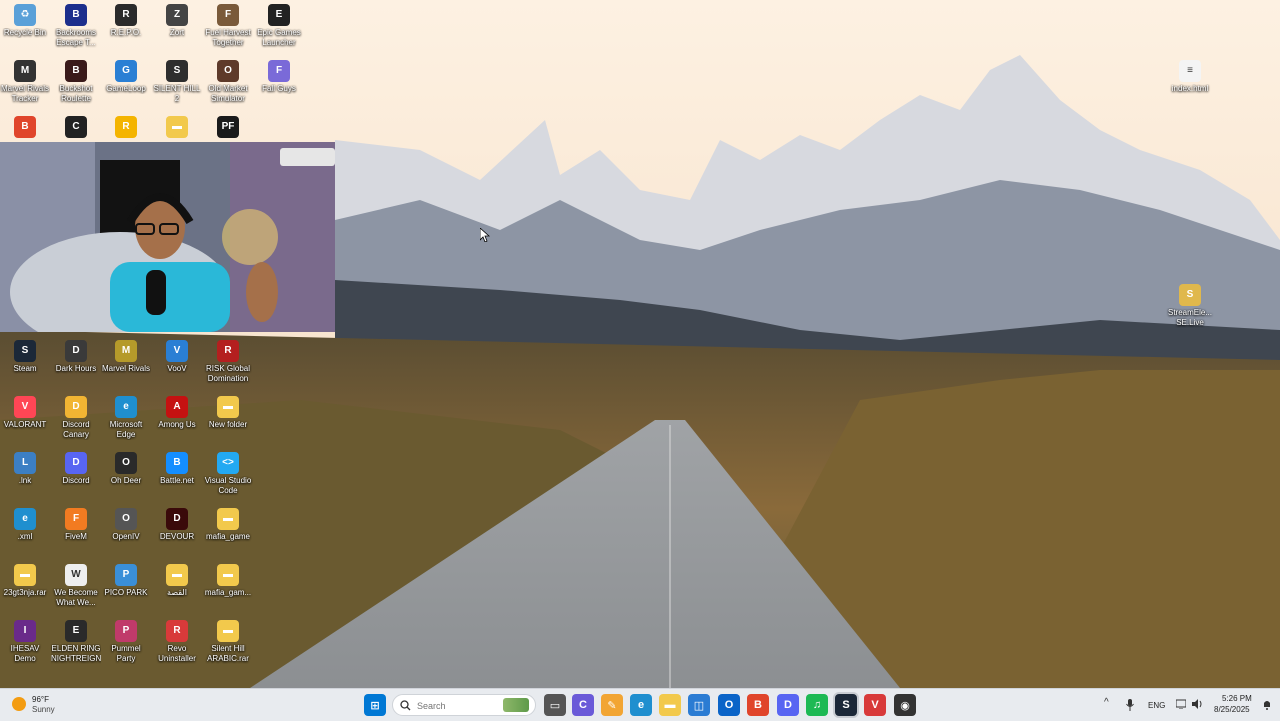 The width and height of the screenshot is (1280, 721). Describe the element at coordinates (1197, 704) in the screenshot. I see `volume-icon` at that location.